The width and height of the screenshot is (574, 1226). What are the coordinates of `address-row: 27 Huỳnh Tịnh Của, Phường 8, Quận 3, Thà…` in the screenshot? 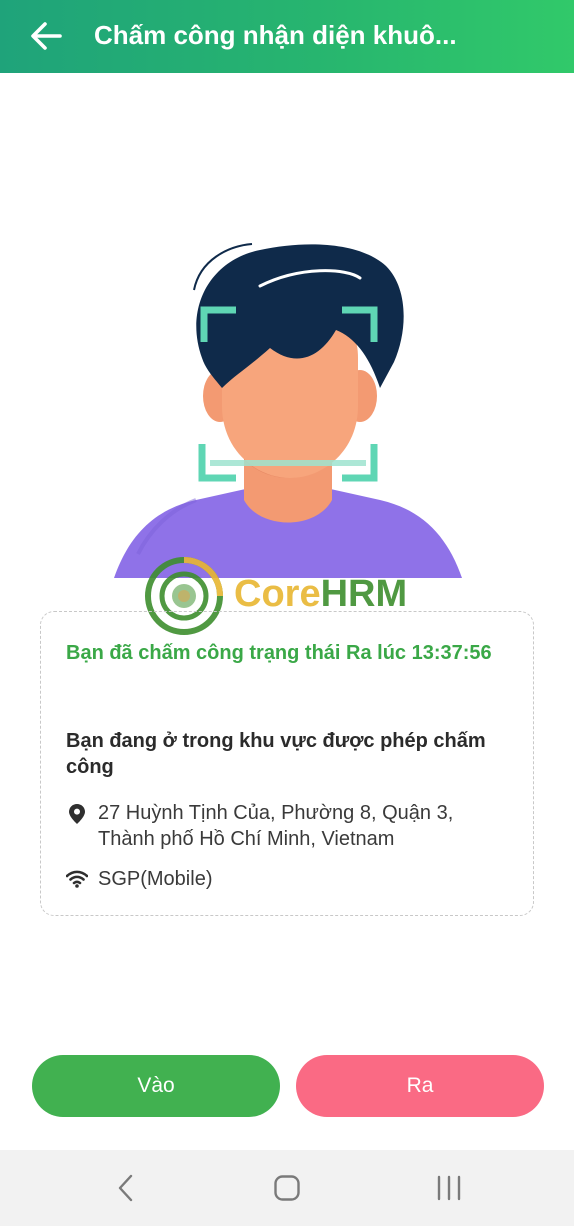 It's located at (288, 826).